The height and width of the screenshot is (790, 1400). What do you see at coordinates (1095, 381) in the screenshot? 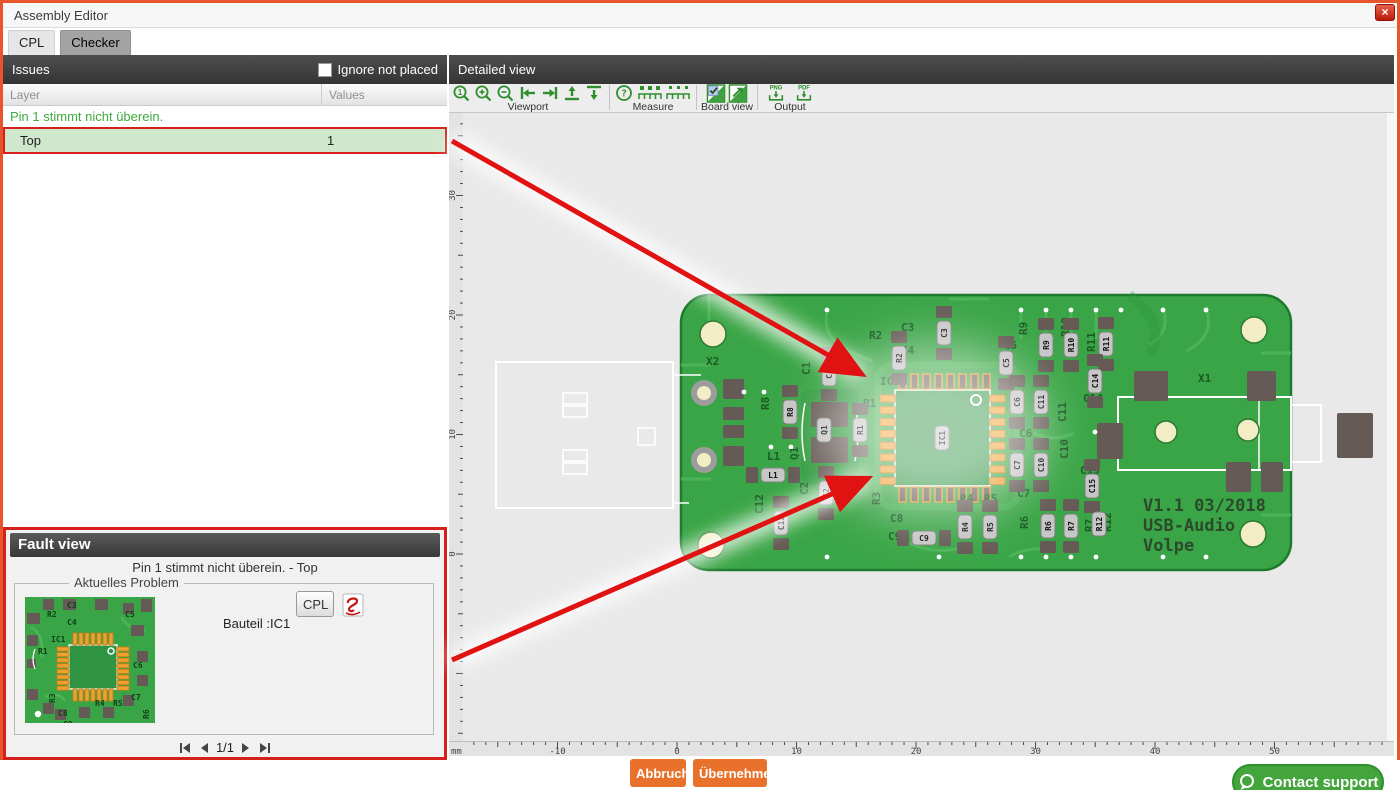
I see `svg-text: C14` at bounding box center [1095, 381].